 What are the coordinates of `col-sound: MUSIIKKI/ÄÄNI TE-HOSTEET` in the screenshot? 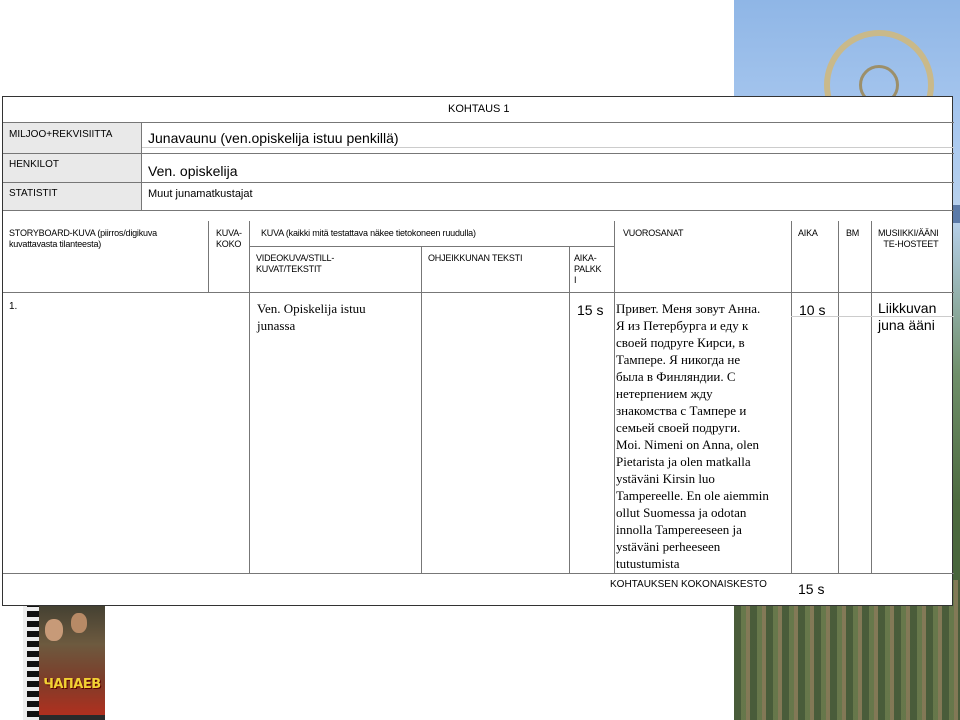 It's located at (908, 238).